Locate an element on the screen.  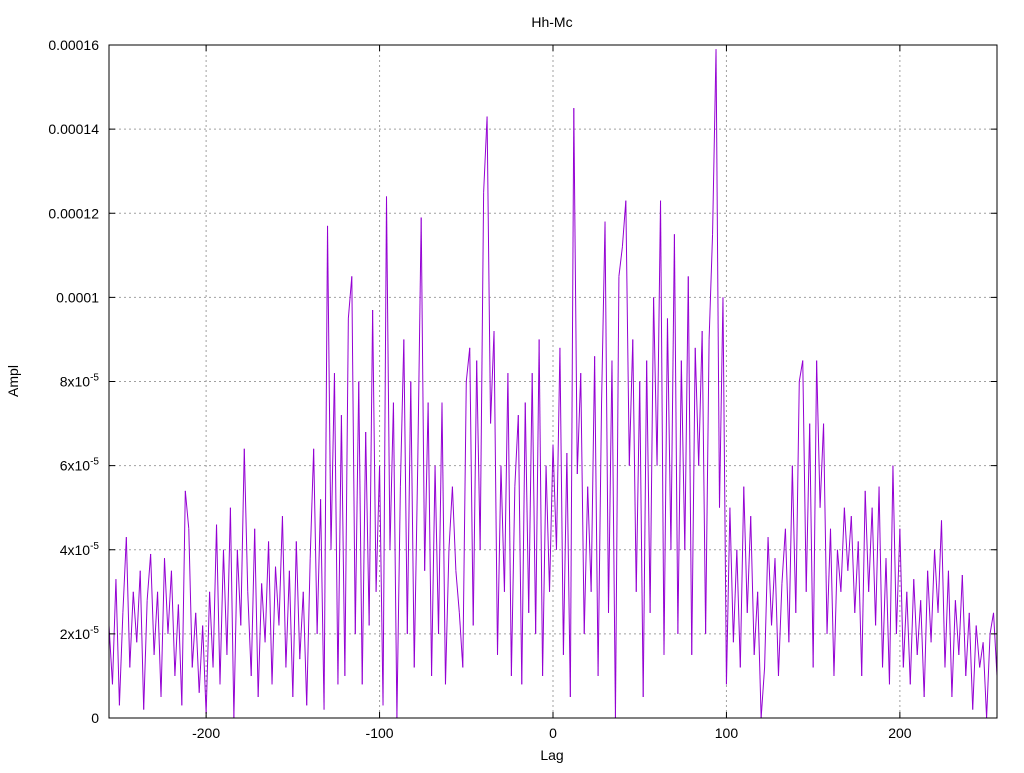
y-tick-label: 0.00012 is located at coordinates (73, 213).